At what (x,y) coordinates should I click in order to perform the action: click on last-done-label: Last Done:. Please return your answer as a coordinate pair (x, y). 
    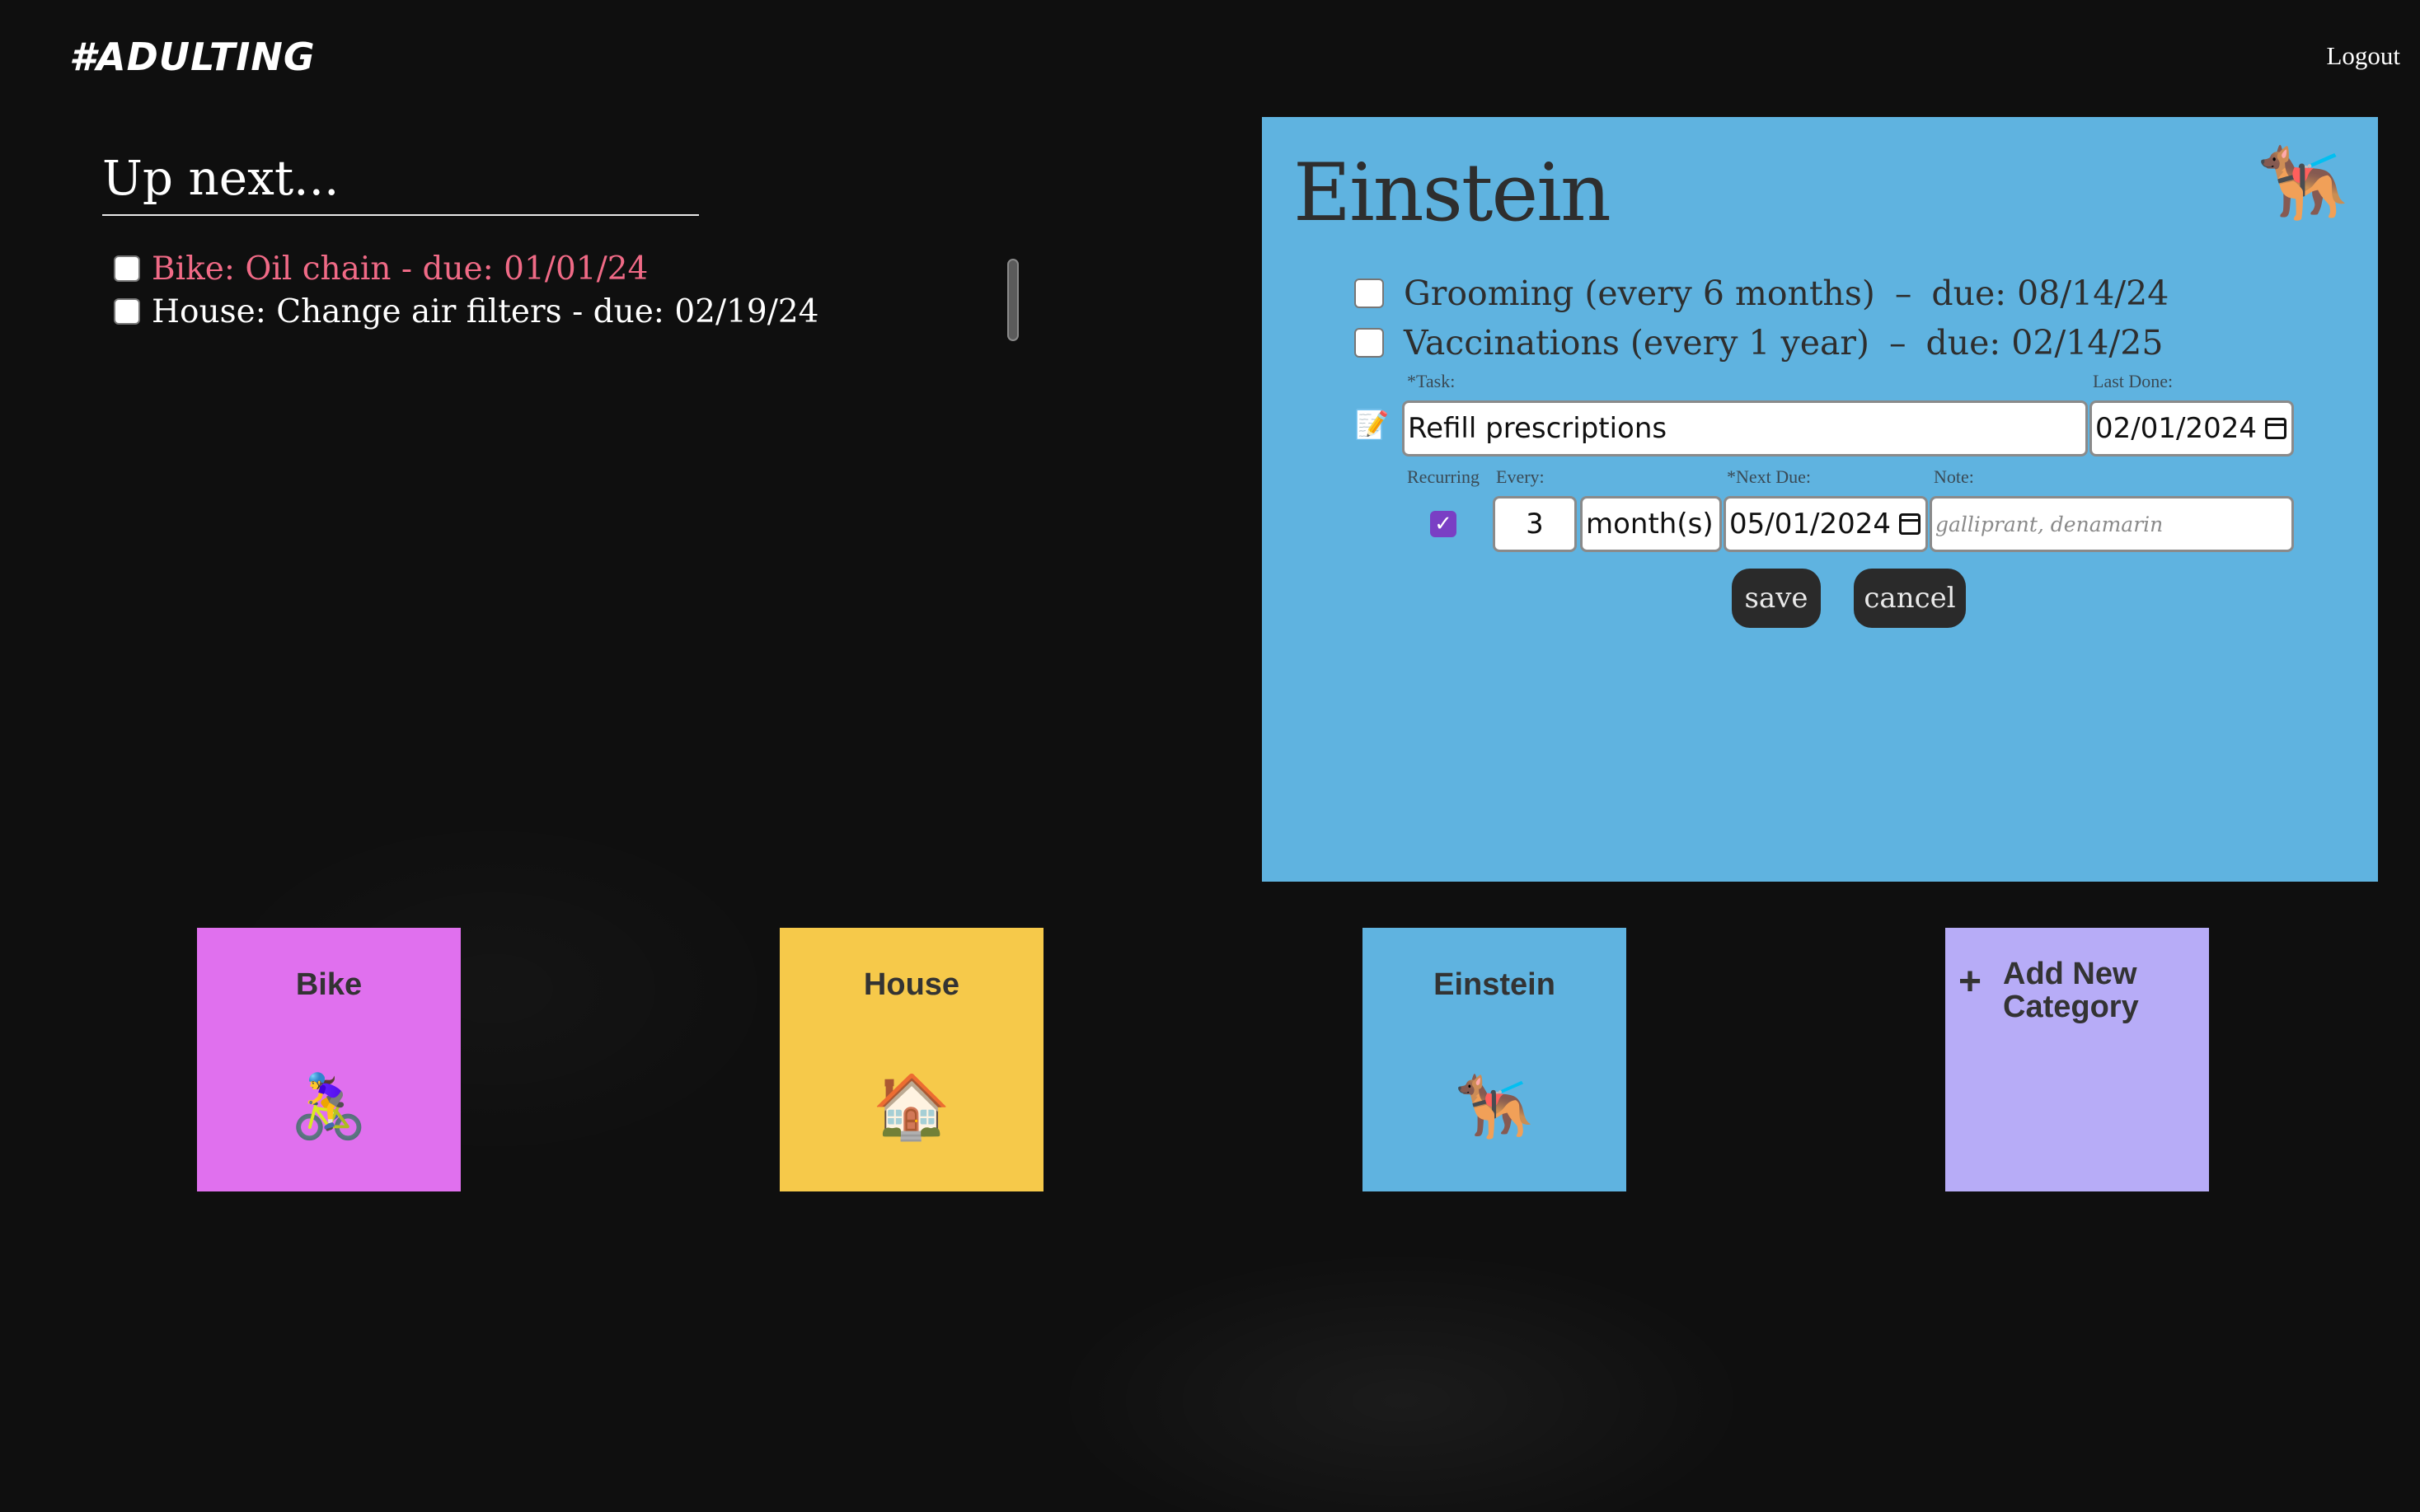
    Looking at the image, I should click on (2133, 381).